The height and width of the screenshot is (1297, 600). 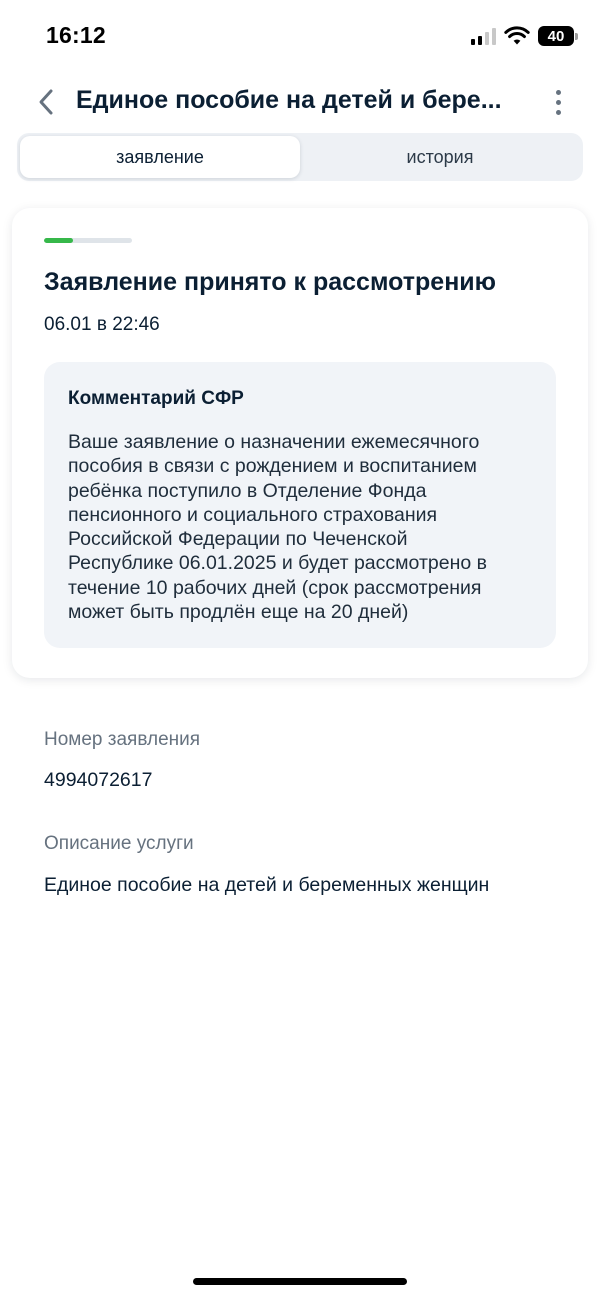 What do you see at coordinates (98, 780) in the screenshot?
I see `application-number-value: 4994072617` at bounding box center [98, 780].